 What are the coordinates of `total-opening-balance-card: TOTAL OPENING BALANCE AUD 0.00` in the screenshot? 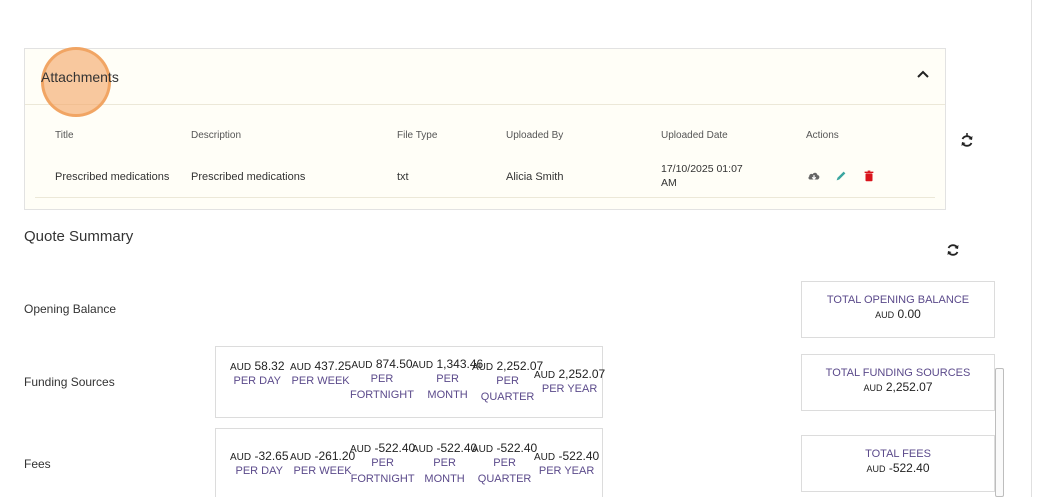 It's located at (898, 309).